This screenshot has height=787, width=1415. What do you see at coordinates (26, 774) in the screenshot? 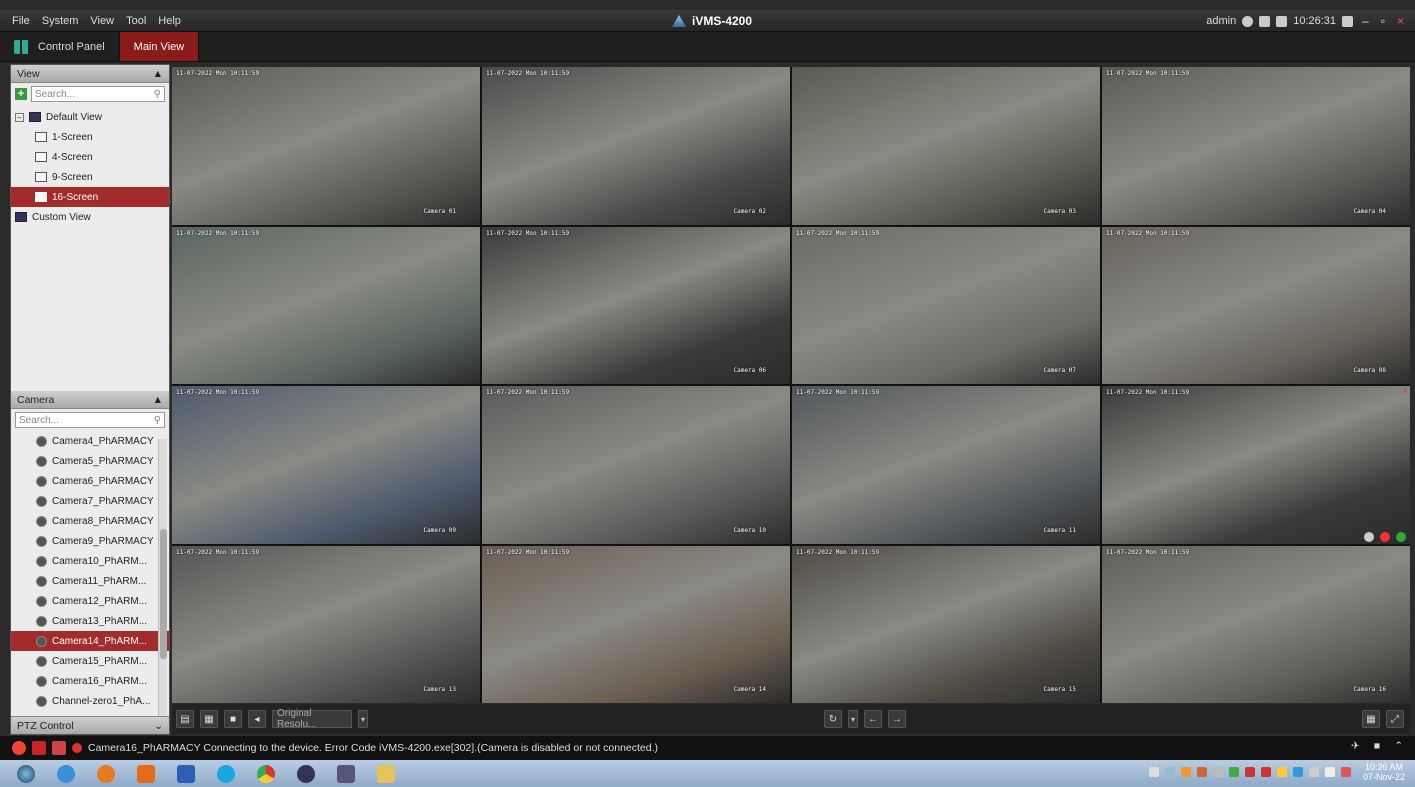
I see `start-button` at bounding box center [26, 774].